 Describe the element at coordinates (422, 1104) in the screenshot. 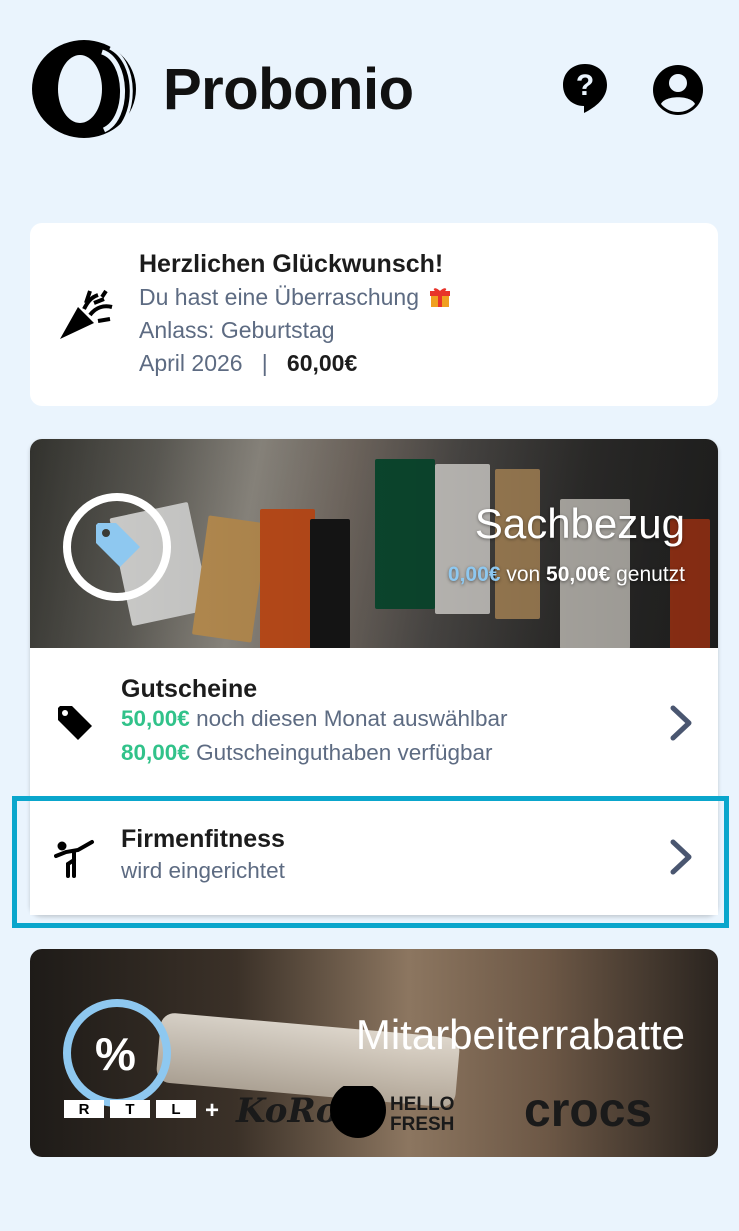

I see `svg-text: HELLO` at that location.